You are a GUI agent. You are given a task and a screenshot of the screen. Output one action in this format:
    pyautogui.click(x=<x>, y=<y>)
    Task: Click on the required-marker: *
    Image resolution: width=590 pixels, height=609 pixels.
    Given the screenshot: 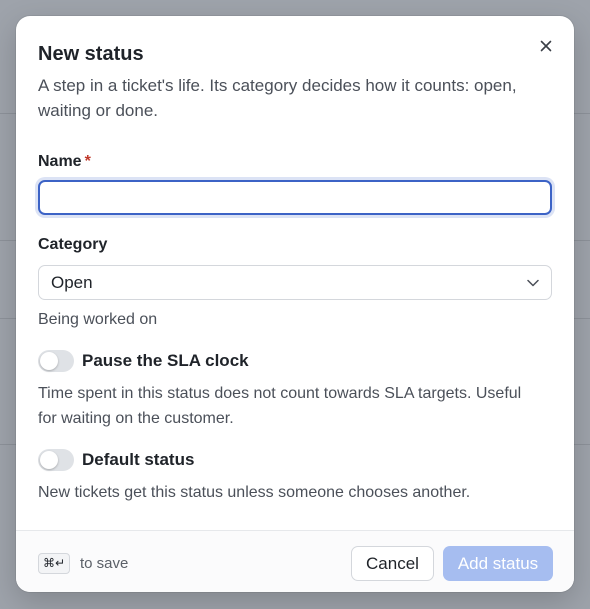 What is the action you would take?
    pyautogui.click(x=87, y=161)
    